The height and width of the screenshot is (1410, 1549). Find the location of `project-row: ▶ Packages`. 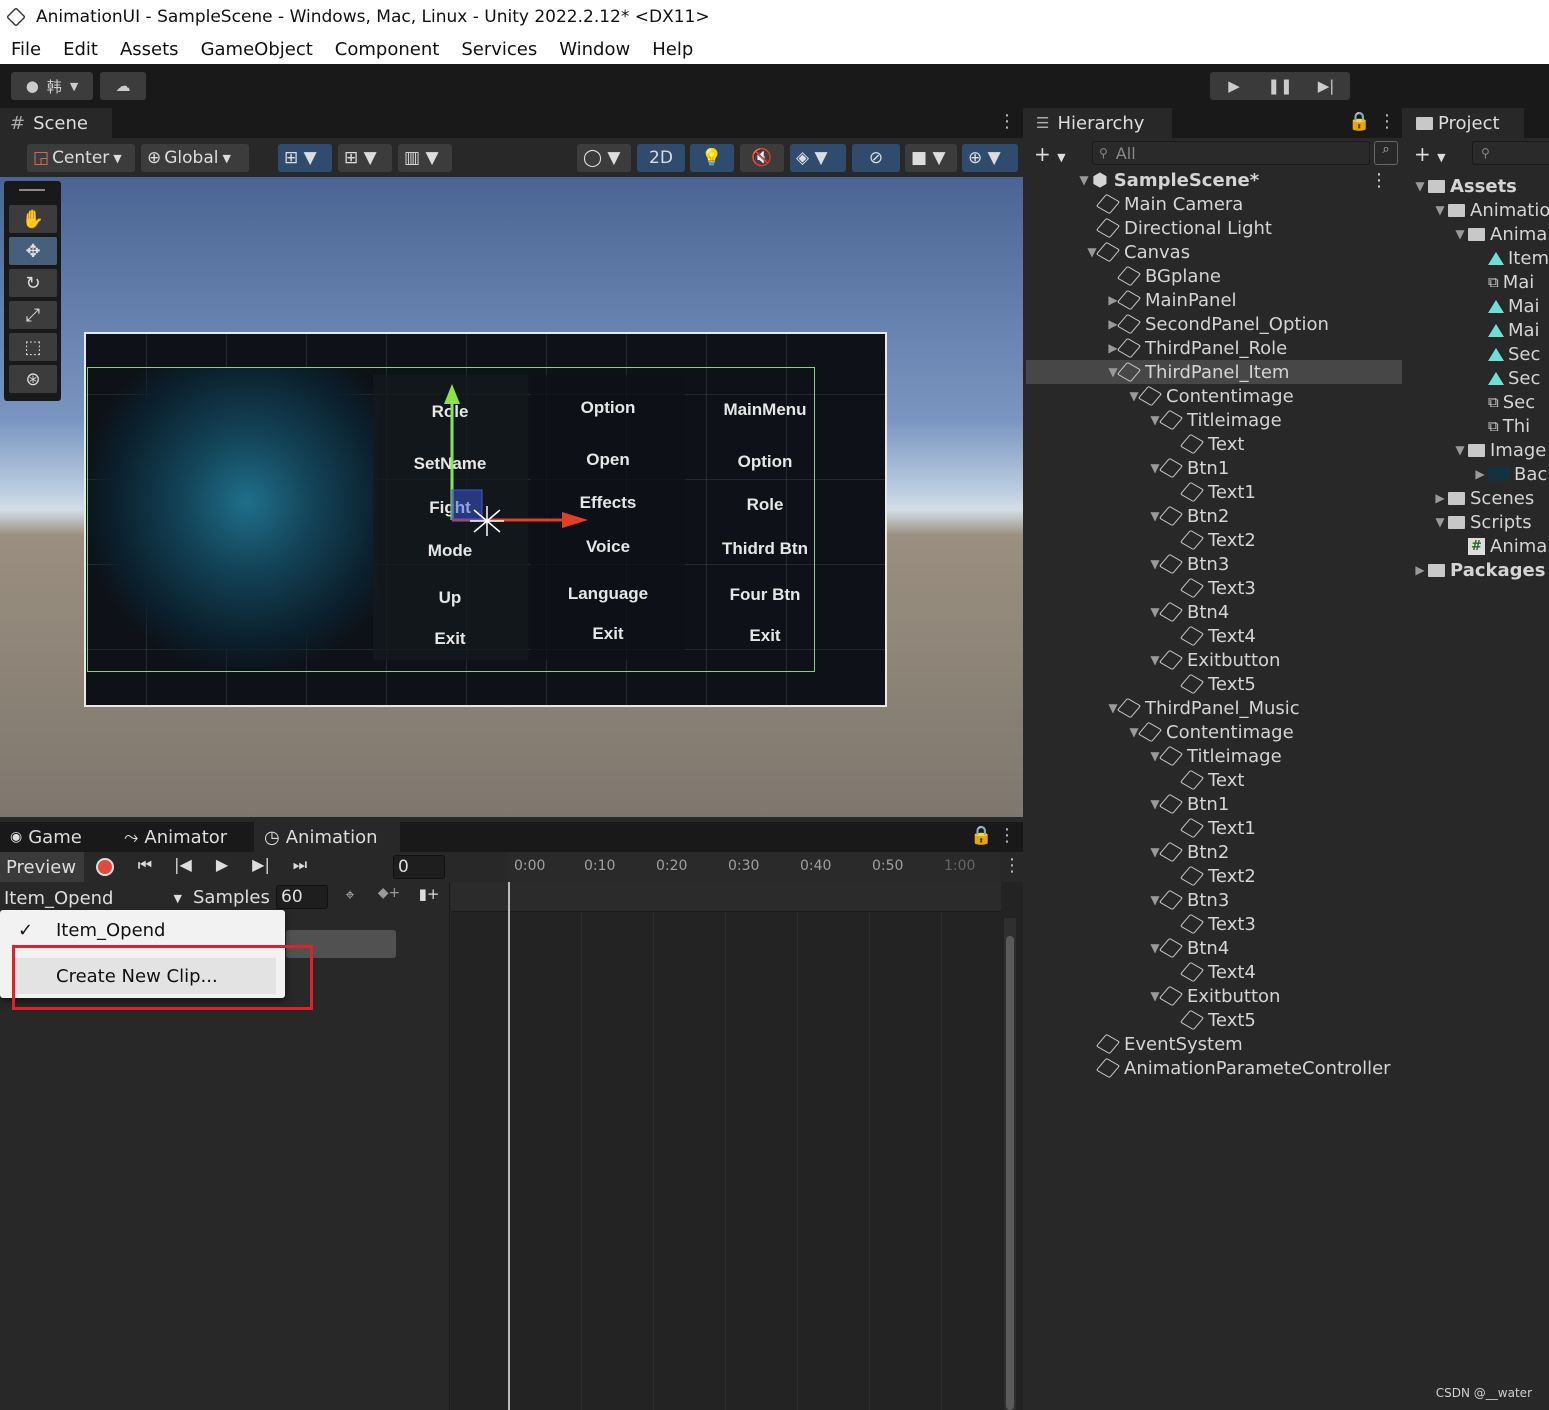

project-row: ▶ Packages is located at coordinates (1478, 570).